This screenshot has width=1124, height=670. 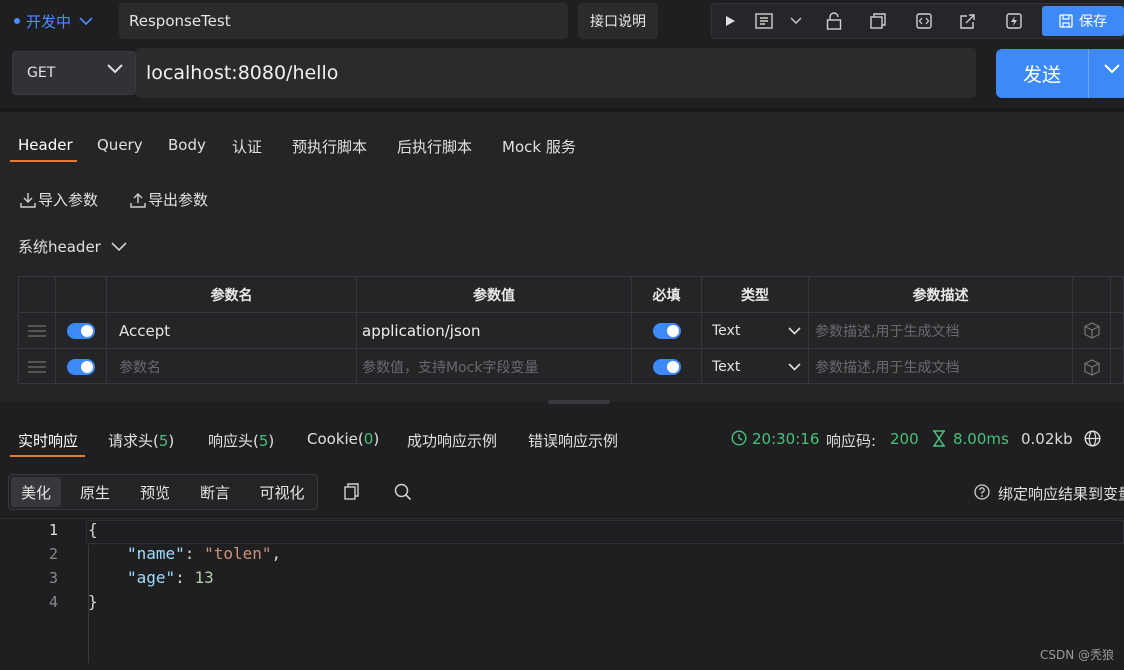 I want to click on clock-icon, so click(x=739, y=438).